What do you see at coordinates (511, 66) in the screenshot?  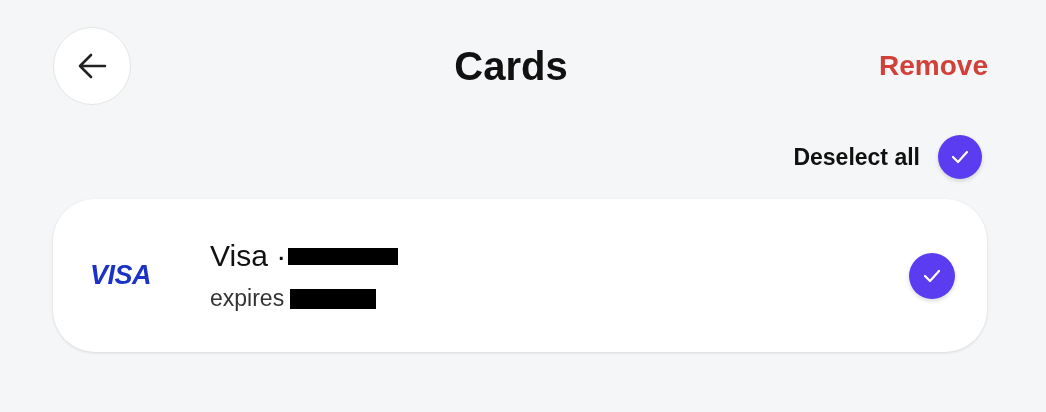 I see `page-title: Cards` at bounding box center [511, 66].